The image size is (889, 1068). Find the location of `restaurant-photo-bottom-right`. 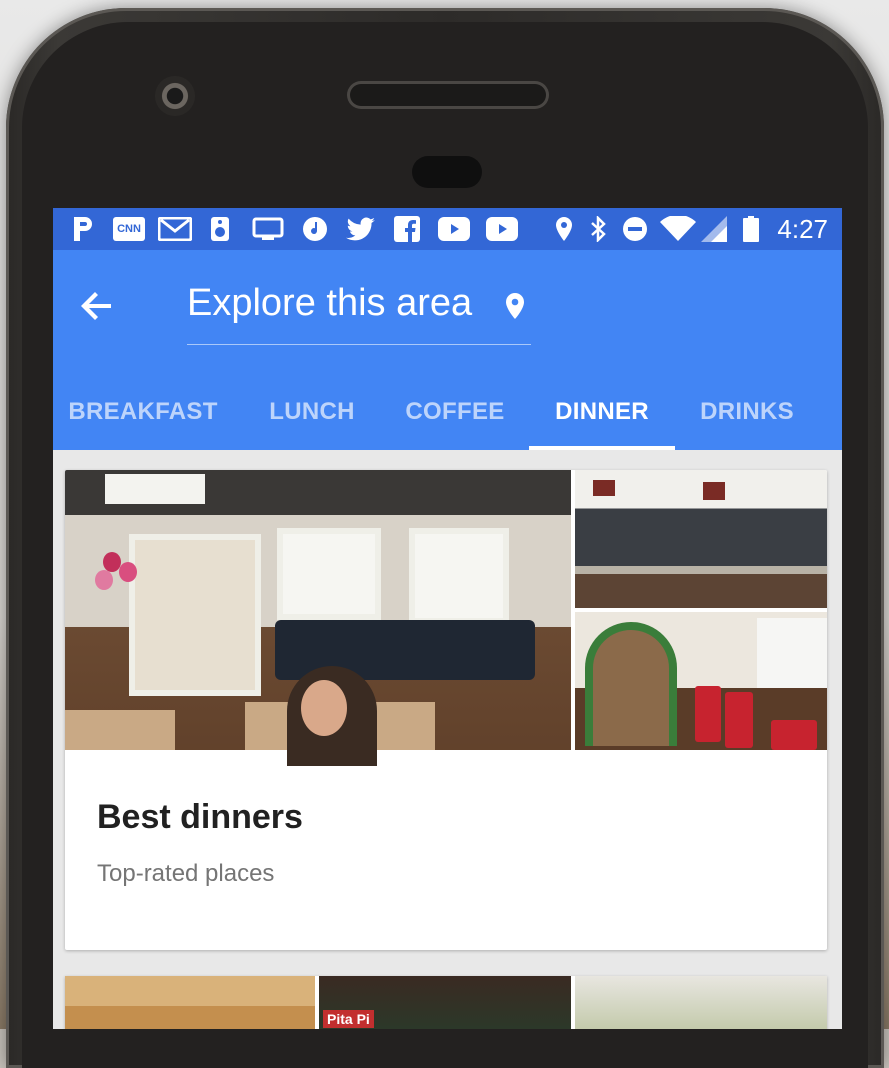

restaurant-photo-bottom-right is located at coordinates (701, 681).